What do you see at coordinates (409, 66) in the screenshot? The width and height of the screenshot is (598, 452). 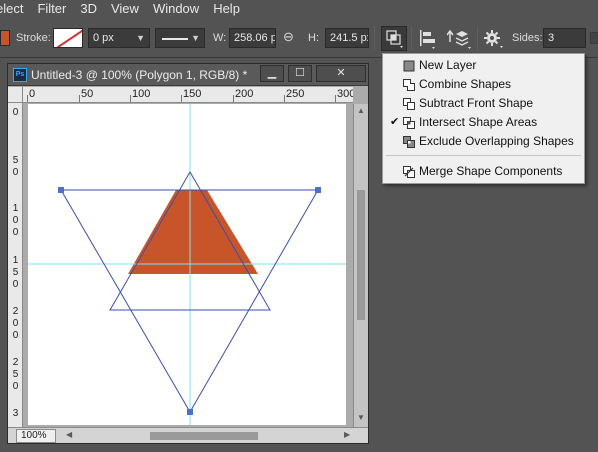 I see `new-layer-icon` at bounding box center [409, 66].